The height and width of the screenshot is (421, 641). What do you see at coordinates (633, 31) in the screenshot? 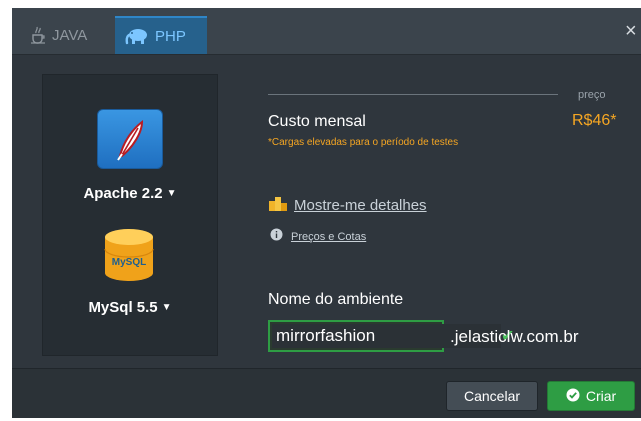
I see `close-icon: ×` at bounding box center [633, 31].